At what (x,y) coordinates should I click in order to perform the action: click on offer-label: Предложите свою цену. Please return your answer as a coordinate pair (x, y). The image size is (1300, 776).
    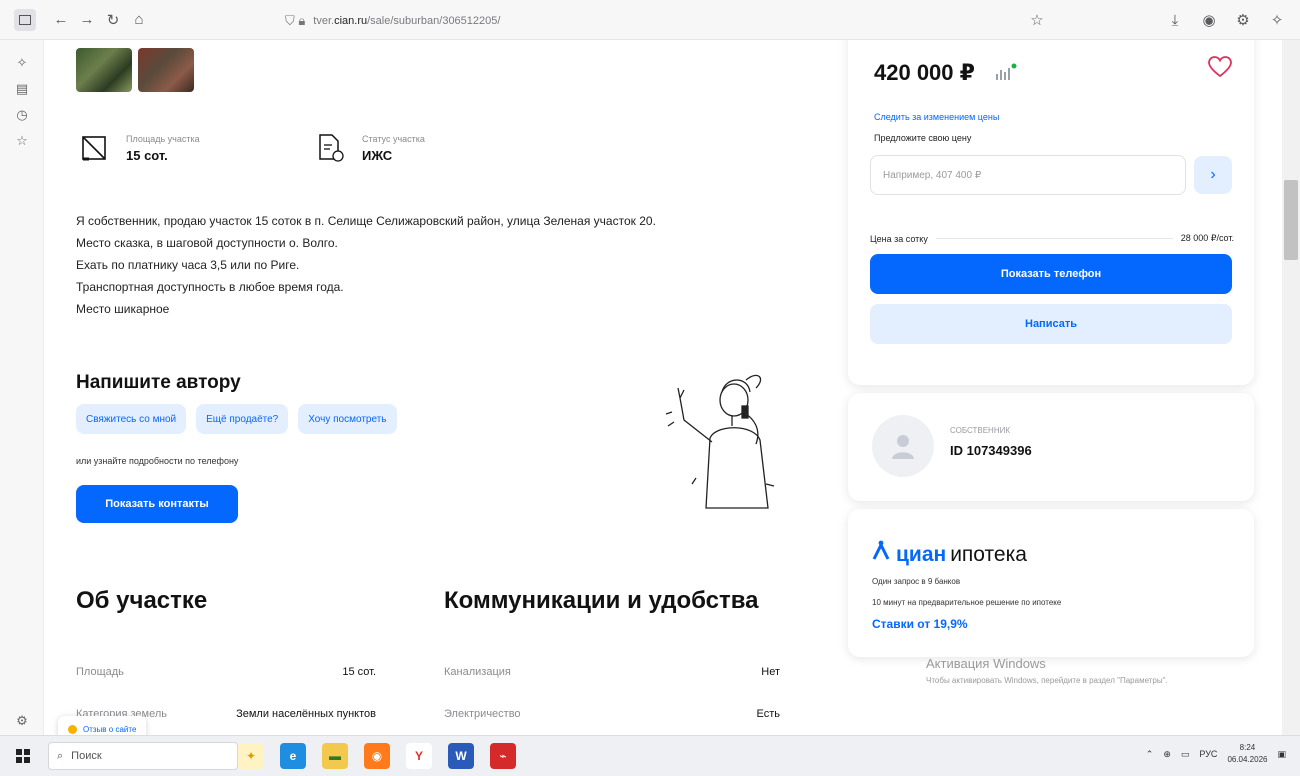
    Looking at the image, I should click on (923, 138).